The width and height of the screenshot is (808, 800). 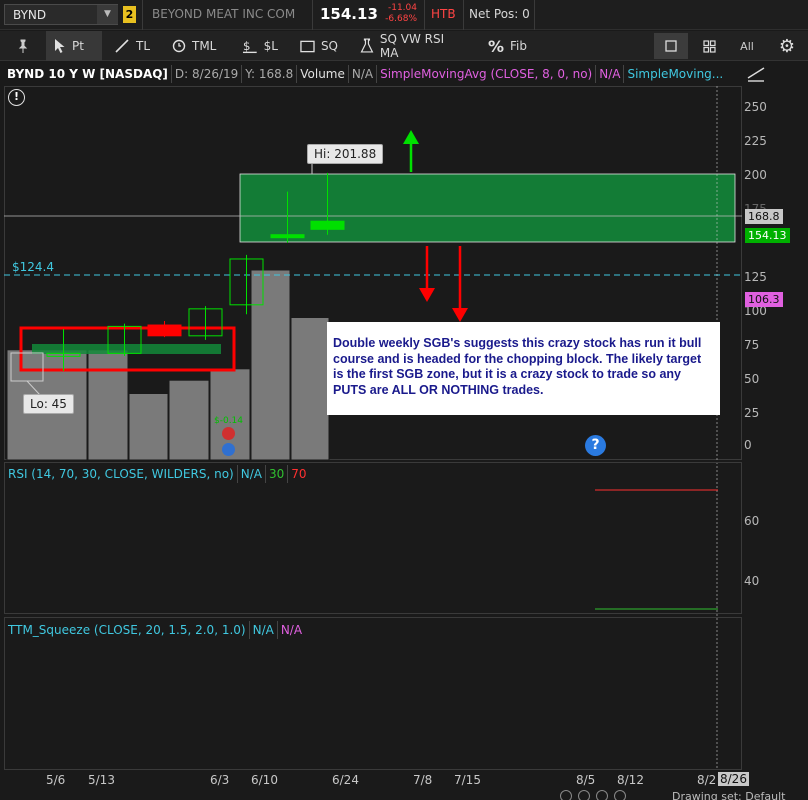 What do you see at coordinates (620, 795) in the screenshot?
I see `reset-icon` at bounding box center [620, 795].